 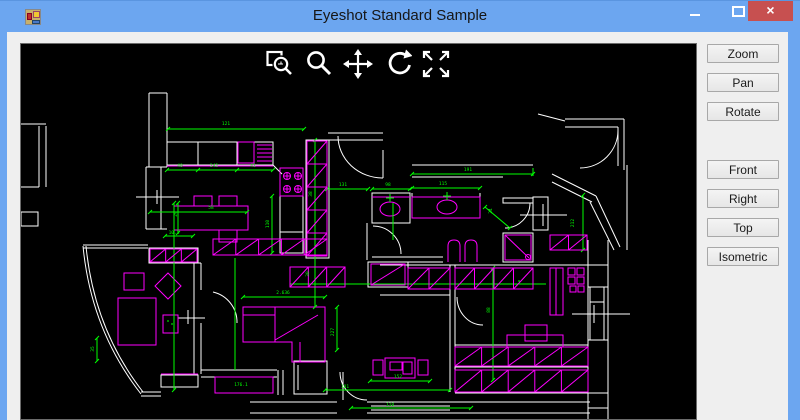 I want to click on svg-text: 176.1, so click(x=241, y=385).